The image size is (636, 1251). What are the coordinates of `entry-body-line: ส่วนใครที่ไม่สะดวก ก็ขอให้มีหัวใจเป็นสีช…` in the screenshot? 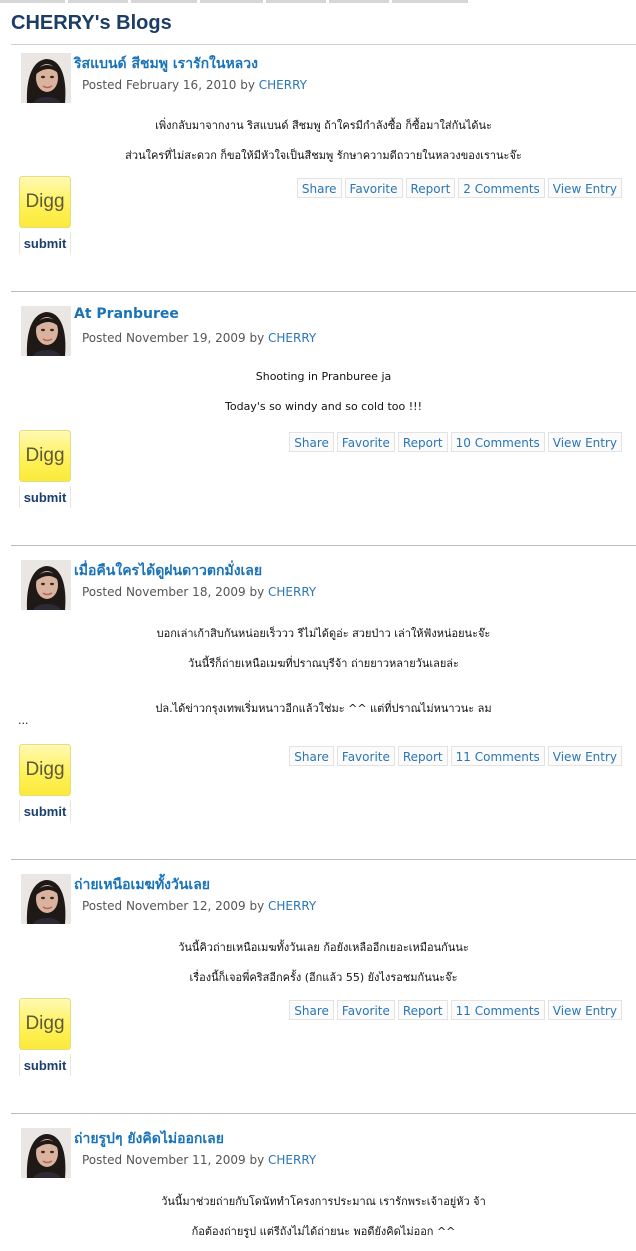 It's located at (323, 155).